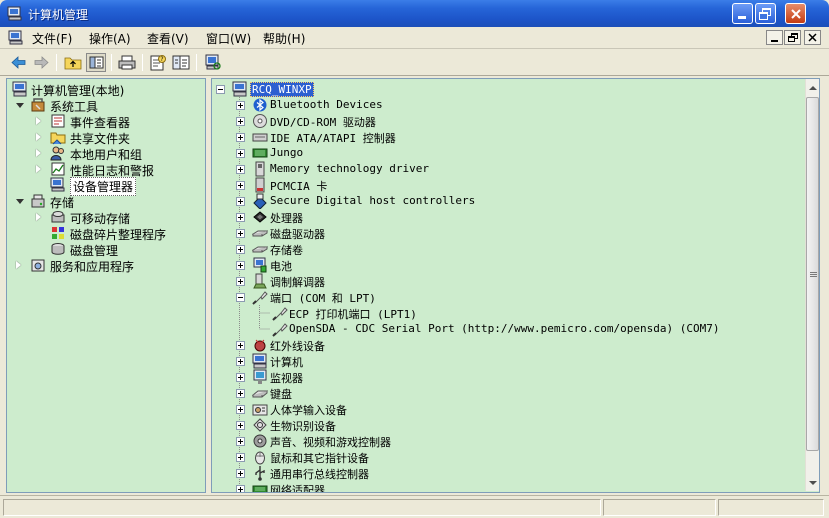 The height and width of the screenshot is (518, 829). What do you see at coordinates (181, 62) in the screenshot?
I see `help-pane-icon` at bounding box center [181, 62].